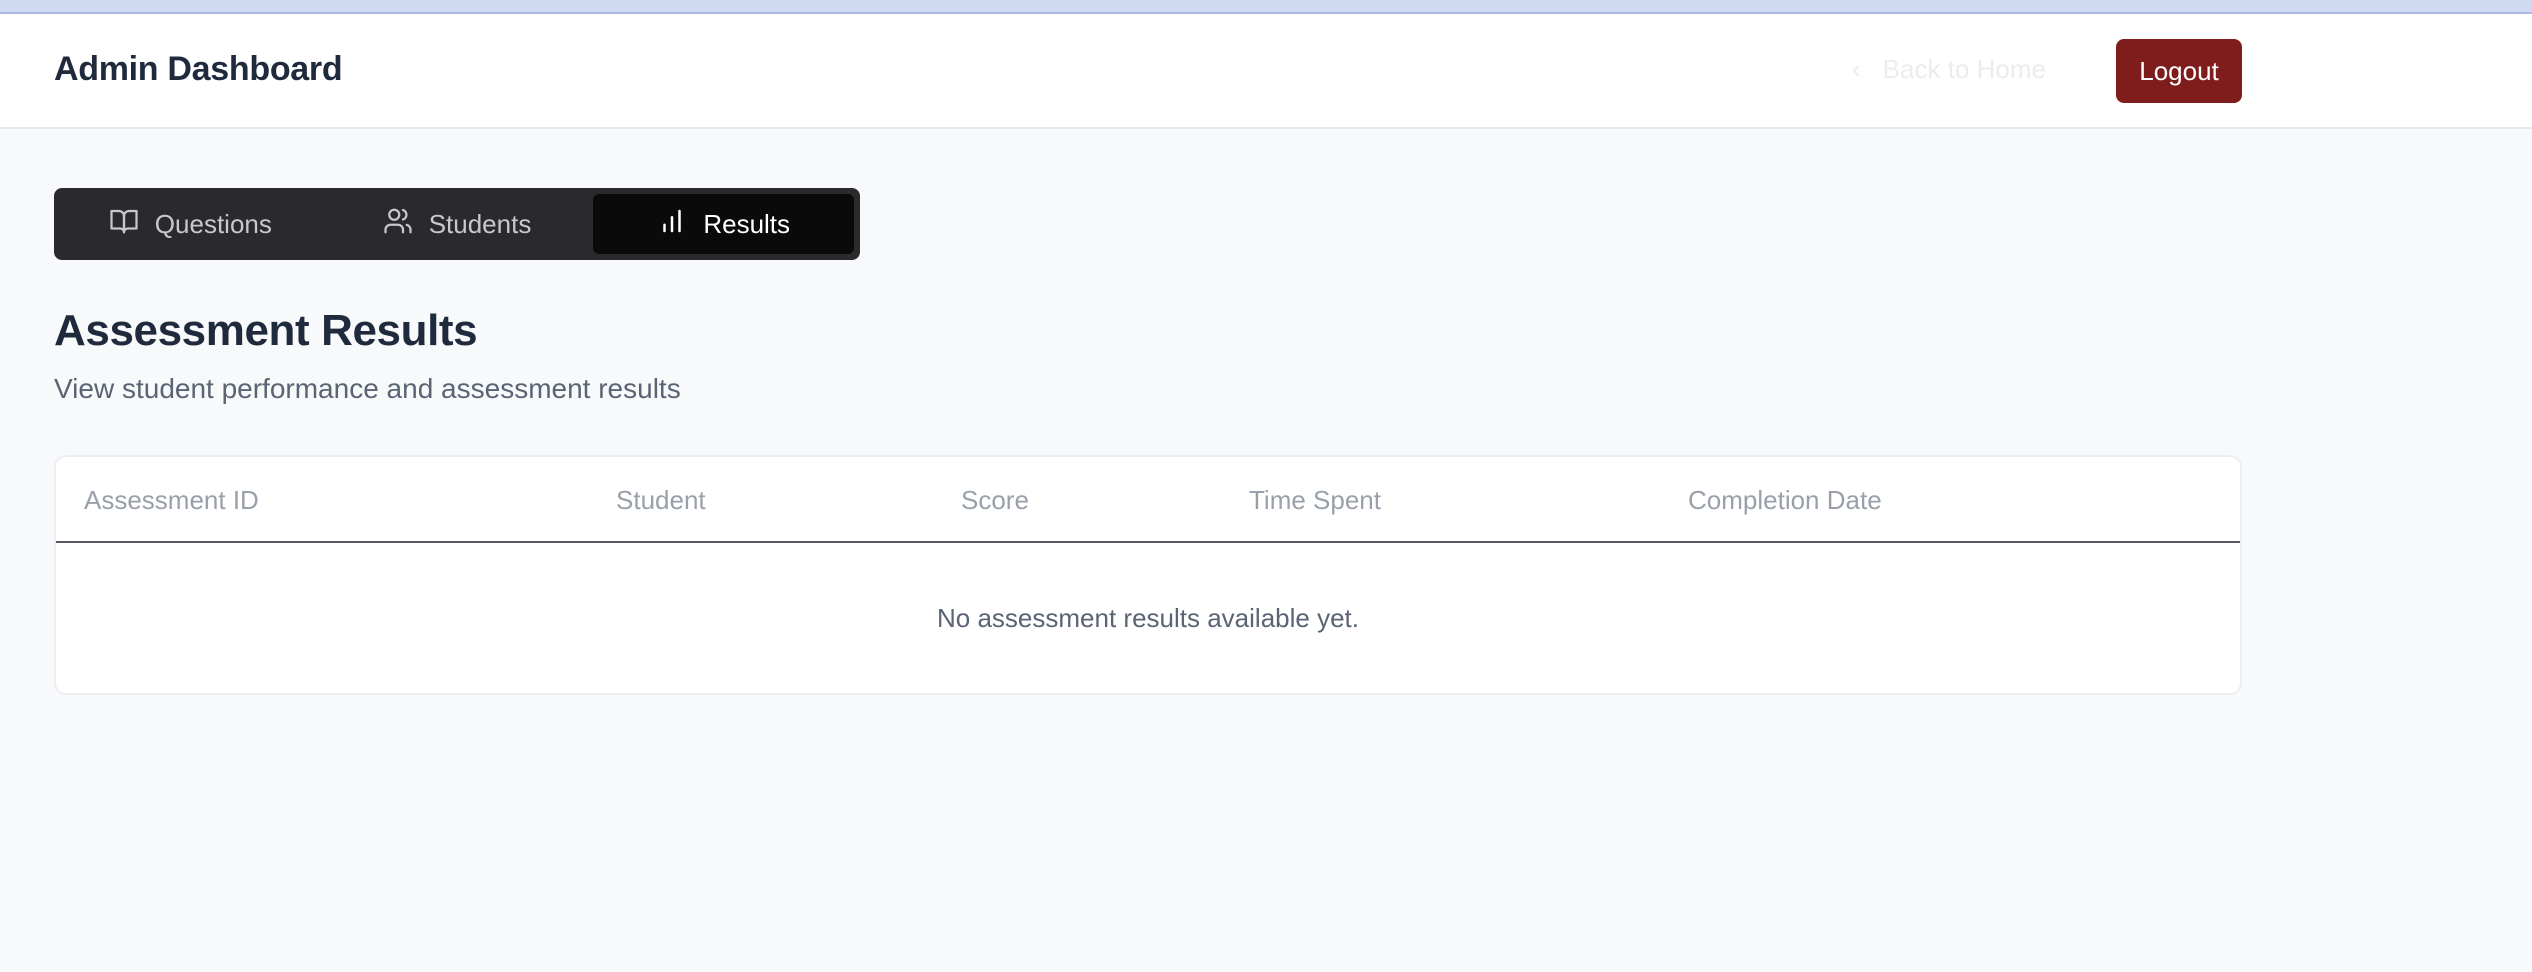  I want to click on tab-questions-label: Questions, so click(213, 223).